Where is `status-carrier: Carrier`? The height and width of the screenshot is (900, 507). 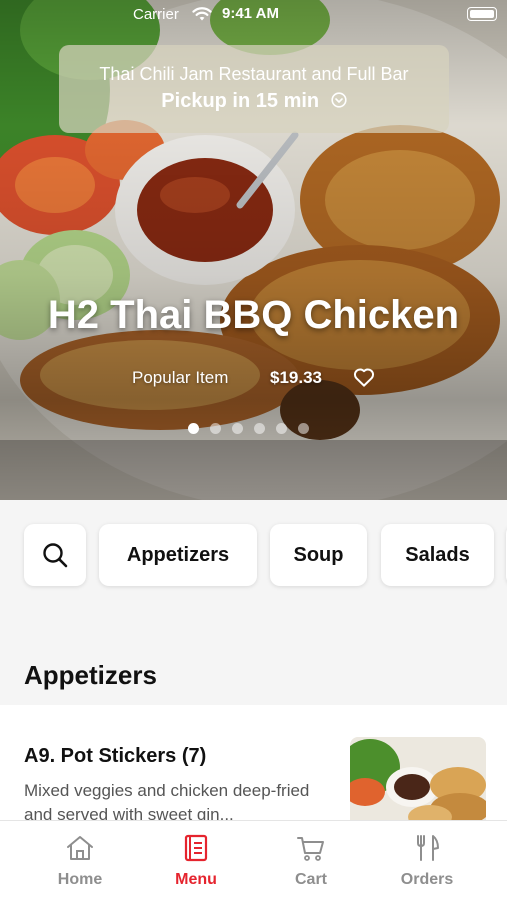 status-carrier: Carrier is located at coordinates (156, 14).